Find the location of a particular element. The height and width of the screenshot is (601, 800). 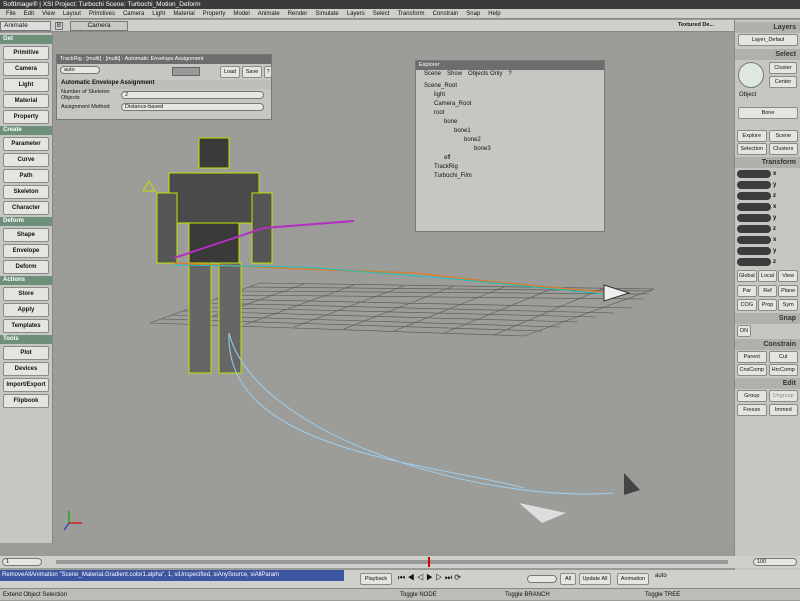

object-label: Object is located at coordinates (747, 95).